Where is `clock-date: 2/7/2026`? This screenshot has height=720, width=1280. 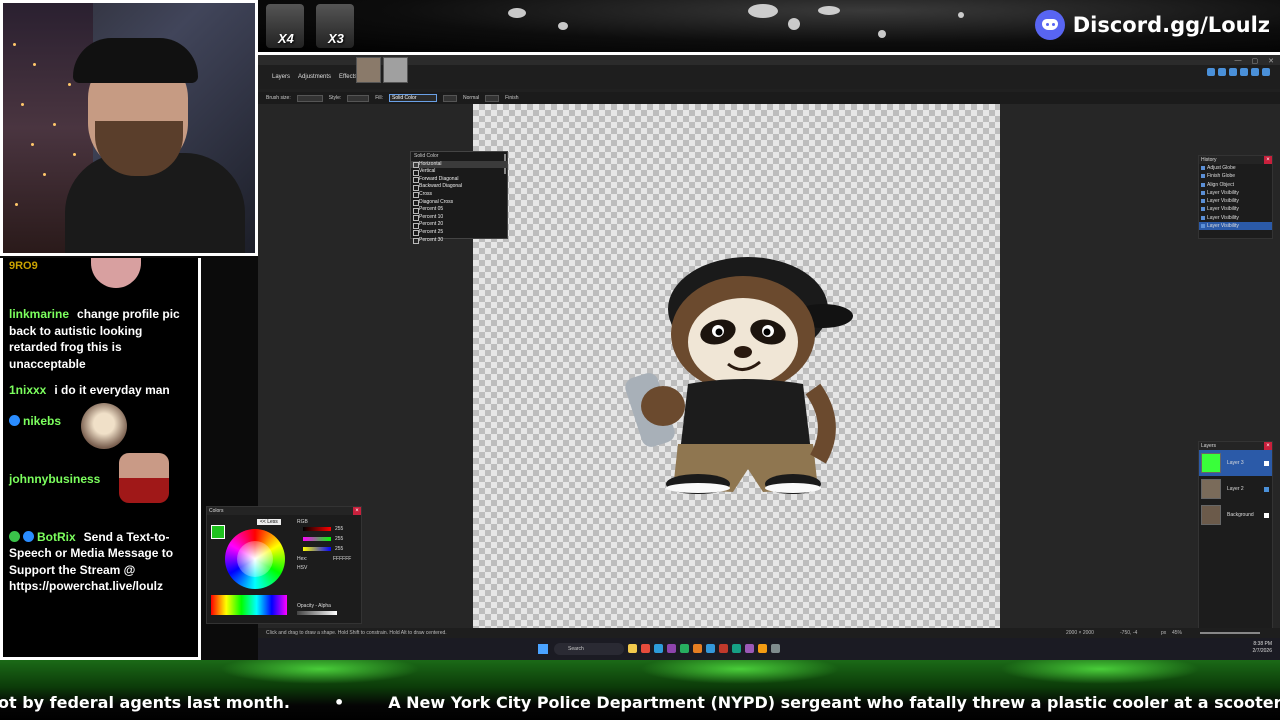
clock-date: 2/7/2026 is located at coordinates (1262, 651).